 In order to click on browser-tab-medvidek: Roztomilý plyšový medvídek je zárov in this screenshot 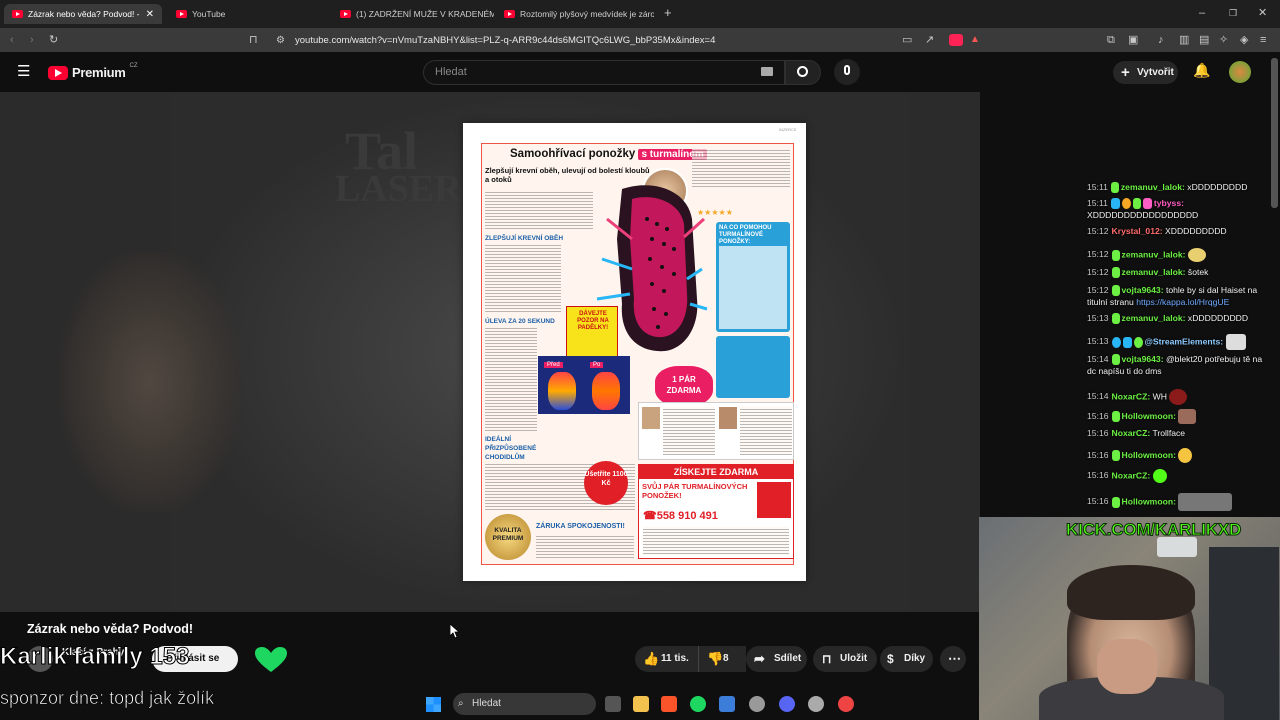, I will do `click(575, 14)`.